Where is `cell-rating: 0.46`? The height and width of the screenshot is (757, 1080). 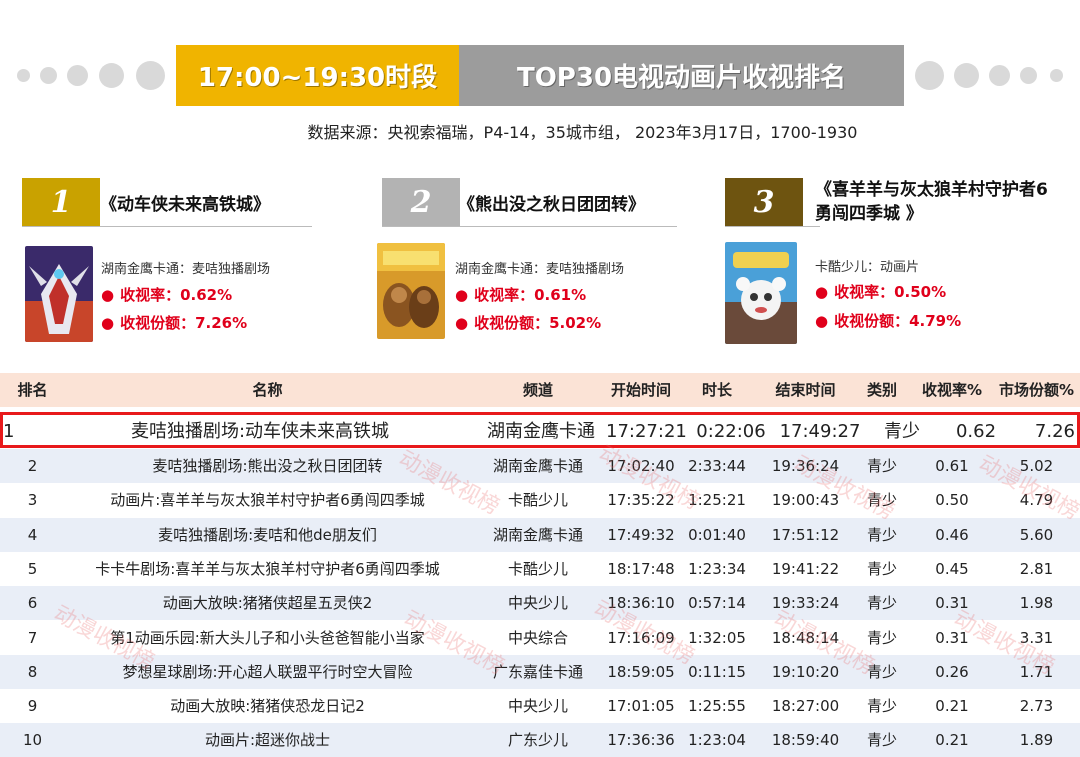
cell-rating: 0.46 is located at coordinates (952, 534).